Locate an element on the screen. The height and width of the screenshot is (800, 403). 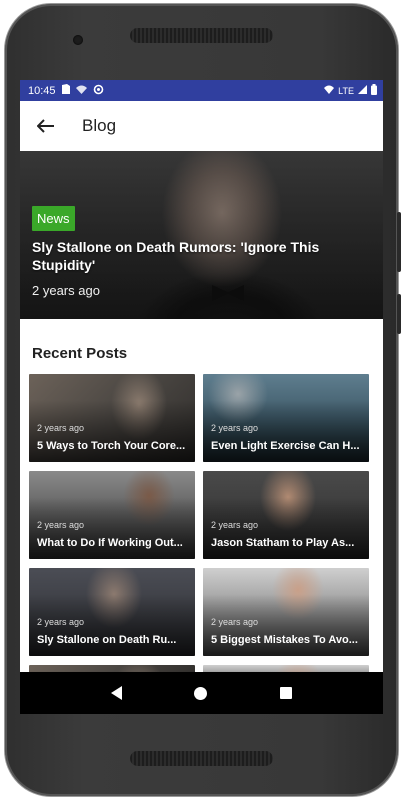
status-right: LTE is located at coordinates (350, 90).